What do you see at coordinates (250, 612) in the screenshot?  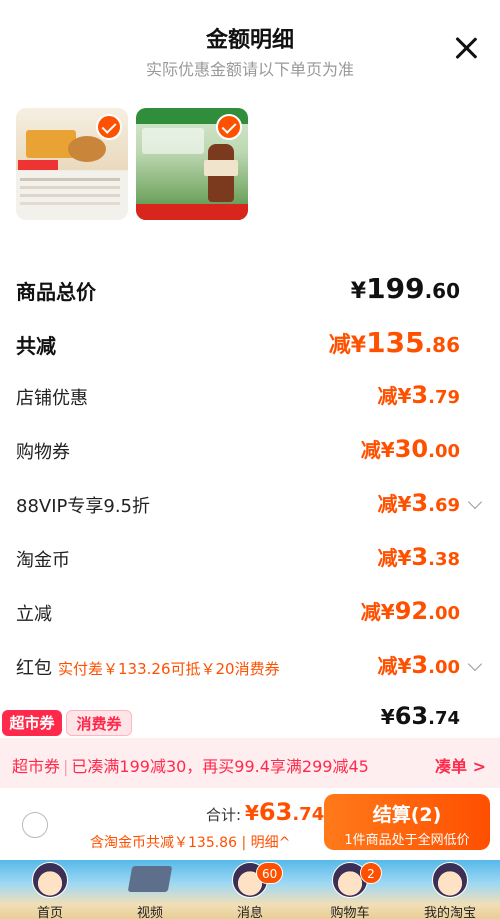 I see `row-instant-reduction: 立减 减¥92.00` at bounding box center [250, 612].